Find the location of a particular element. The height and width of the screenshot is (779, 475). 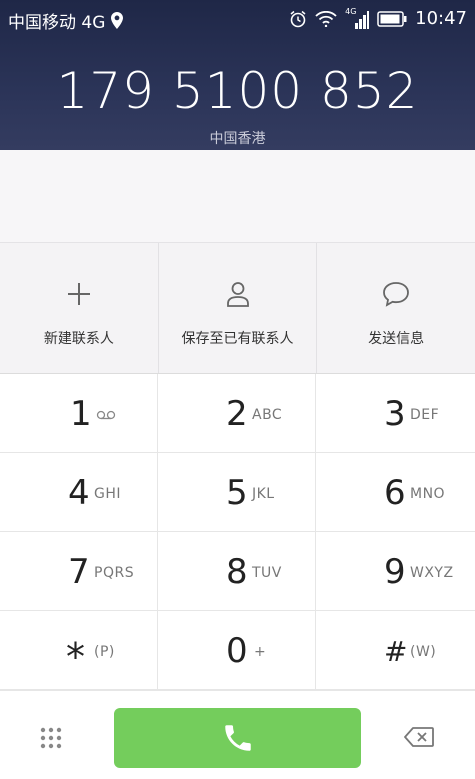

key-9: 9 WXYZ is located at coordinates (395, 571).